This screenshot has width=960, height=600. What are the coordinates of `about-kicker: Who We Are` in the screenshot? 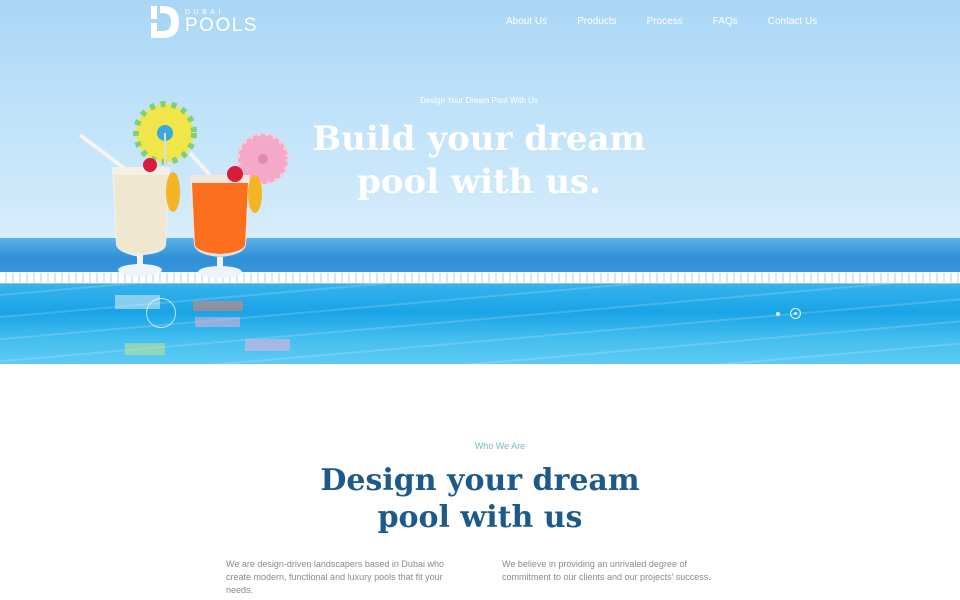 It's located at (500, 446).